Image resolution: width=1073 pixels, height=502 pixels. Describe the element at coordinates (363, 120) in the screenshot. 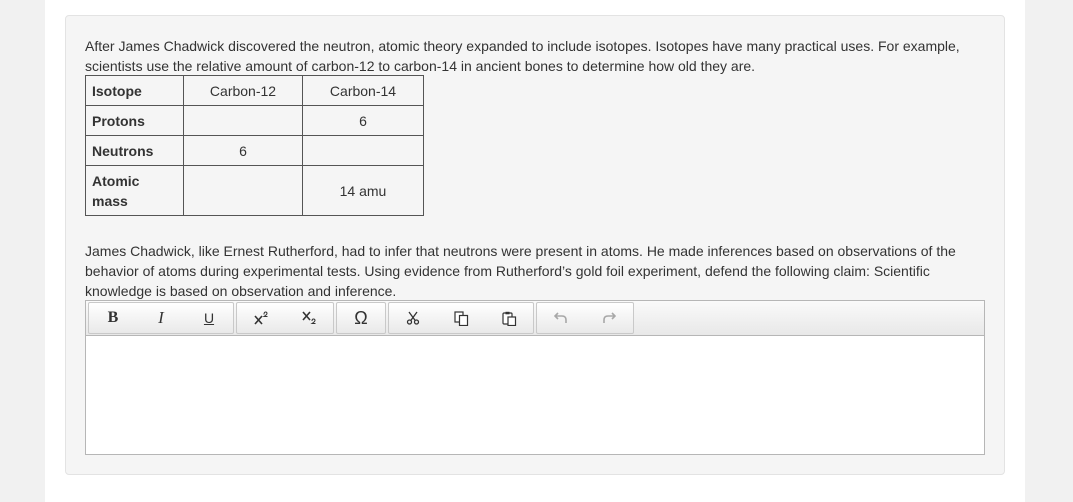

I see `cell-protons-c14: 6` at that location.